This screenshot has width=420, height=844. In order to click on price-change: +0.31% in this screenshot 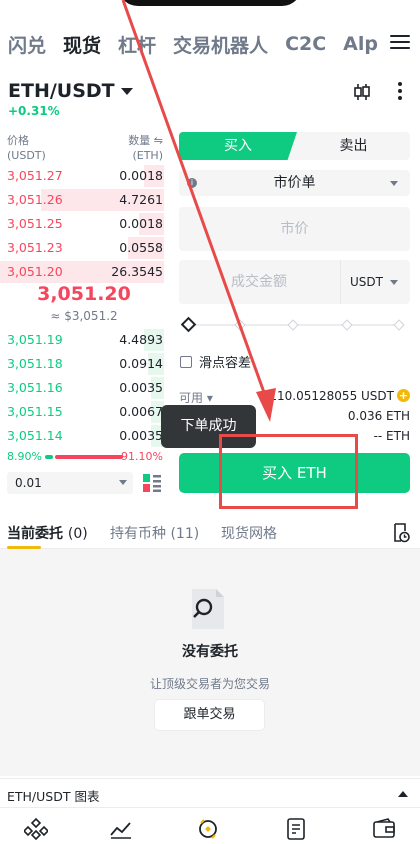, I will do `click(34, 111)`.